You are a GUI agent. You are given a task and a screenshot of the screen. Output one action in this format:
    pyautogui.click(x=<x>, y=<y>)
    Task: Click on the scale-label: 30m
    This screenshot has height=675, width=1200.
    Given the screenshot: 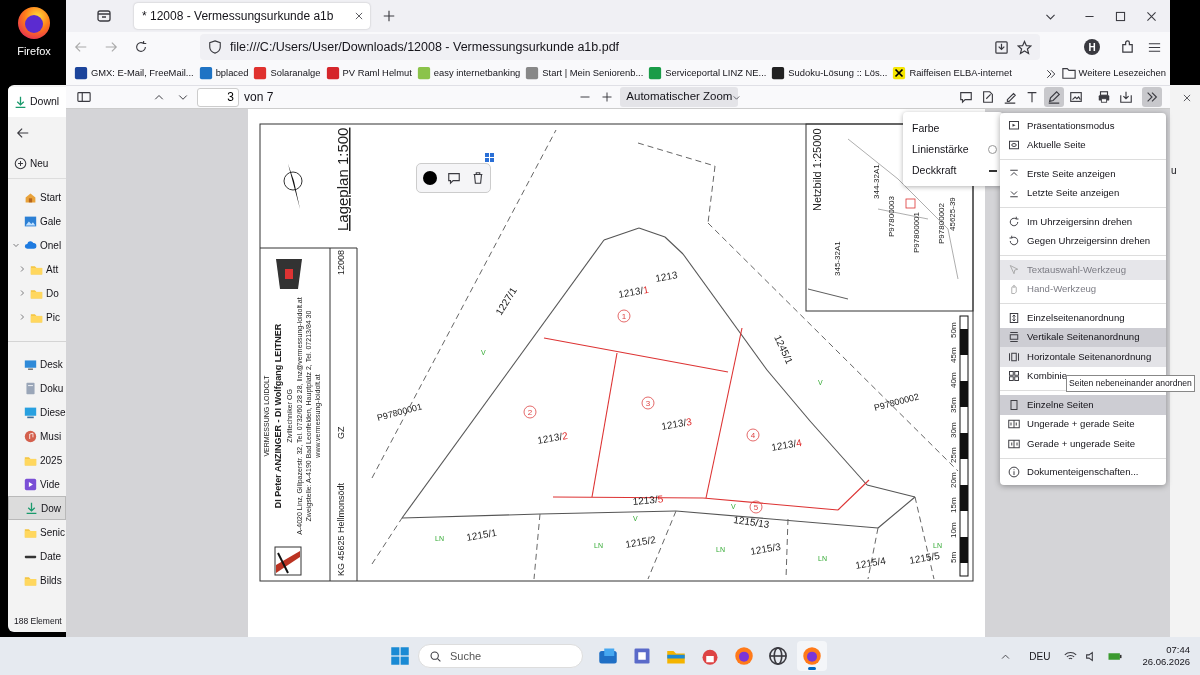 What is the action you would take?
    pyautogui.click(x=953, y=430)
    